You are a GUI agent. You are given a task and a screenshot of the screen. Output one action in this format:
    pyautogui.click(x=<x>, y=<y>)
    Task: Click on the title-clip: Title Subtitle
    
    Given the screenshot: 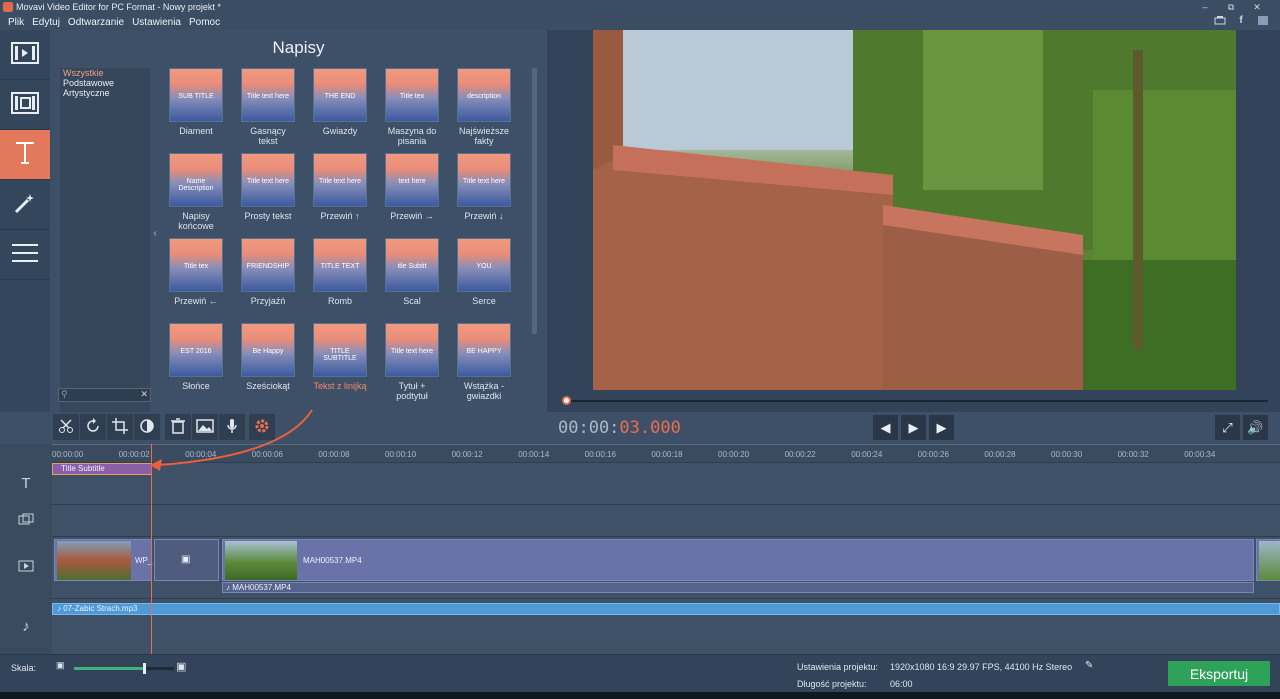 What is the action you would take?
    pyautogui.click(x=102, y=469)
    